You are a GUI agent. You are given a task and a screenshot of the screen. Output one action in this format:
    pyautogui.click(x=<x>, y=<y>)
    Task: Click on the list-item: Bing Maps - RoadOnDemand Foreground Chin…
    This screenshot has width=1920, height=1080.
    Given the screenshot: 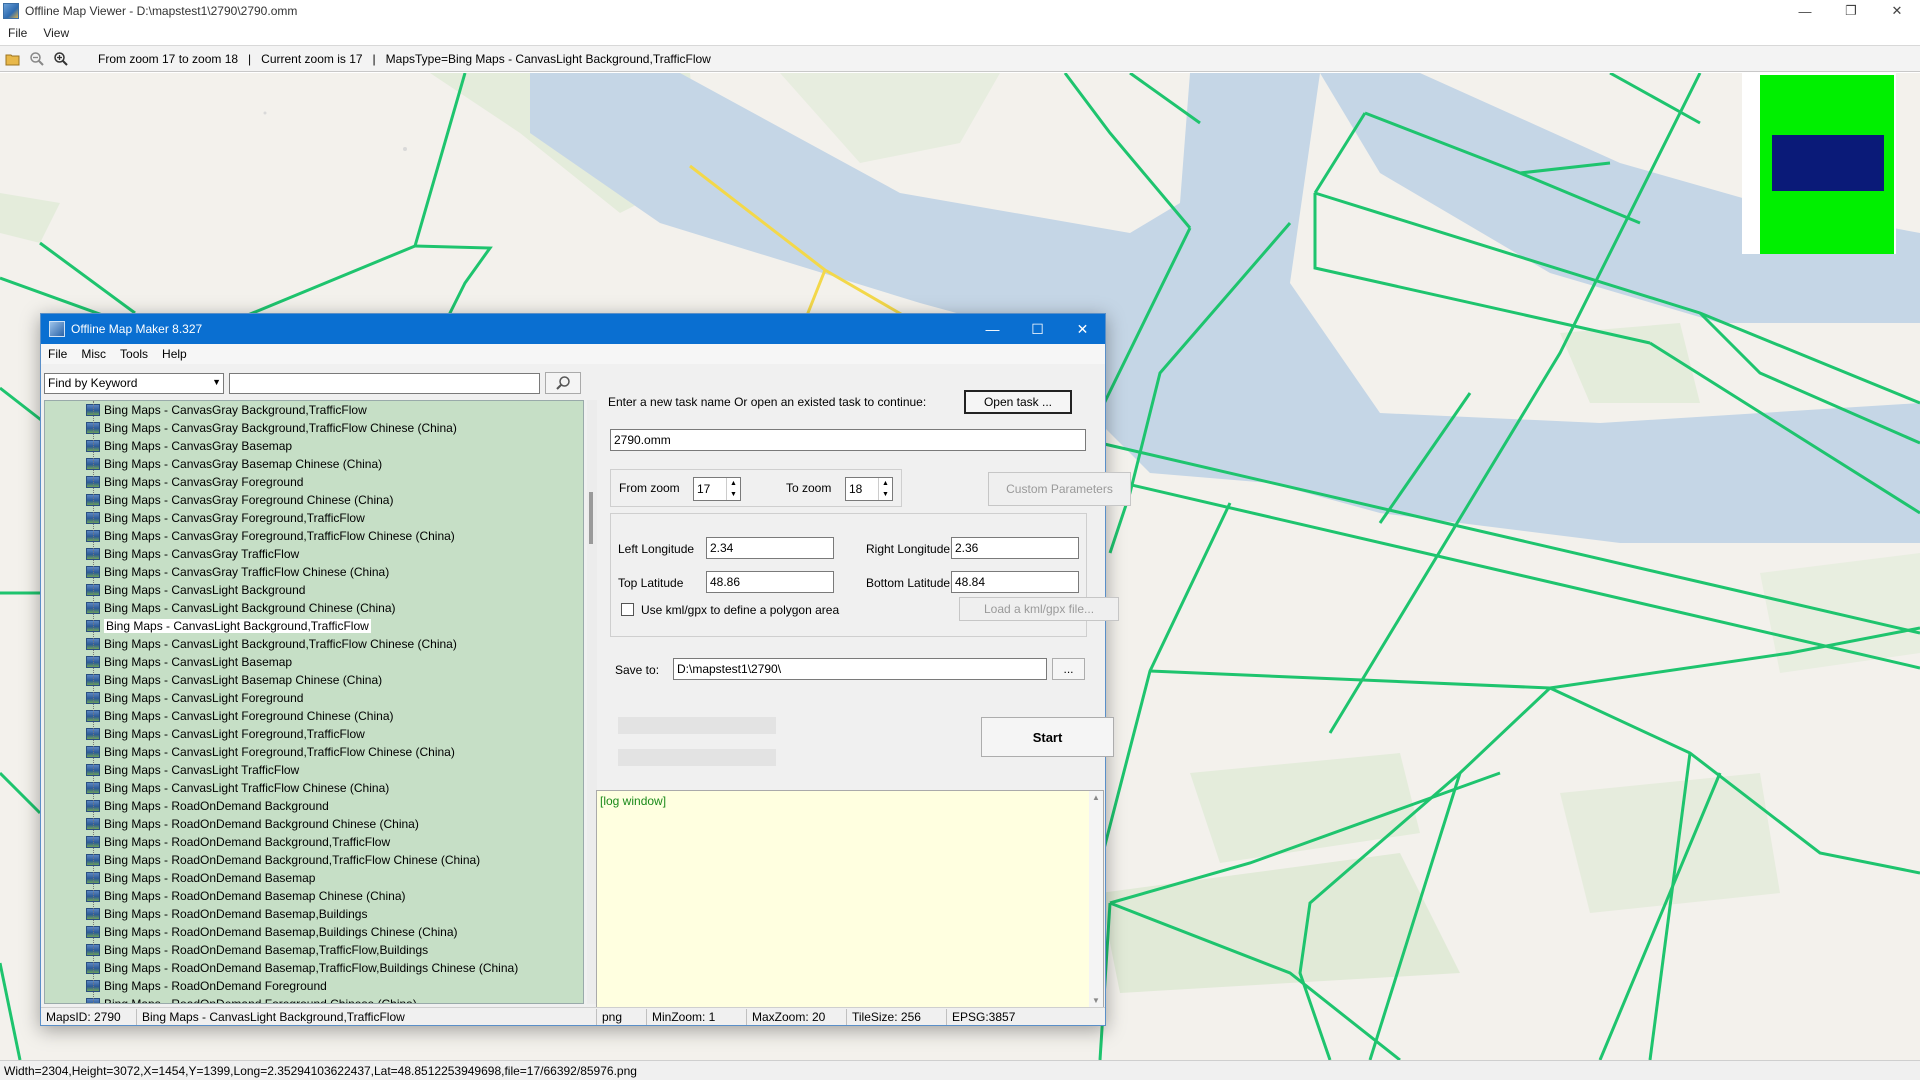 What is the action you would take?
    pyautogui.click(x=314, y=999)
    